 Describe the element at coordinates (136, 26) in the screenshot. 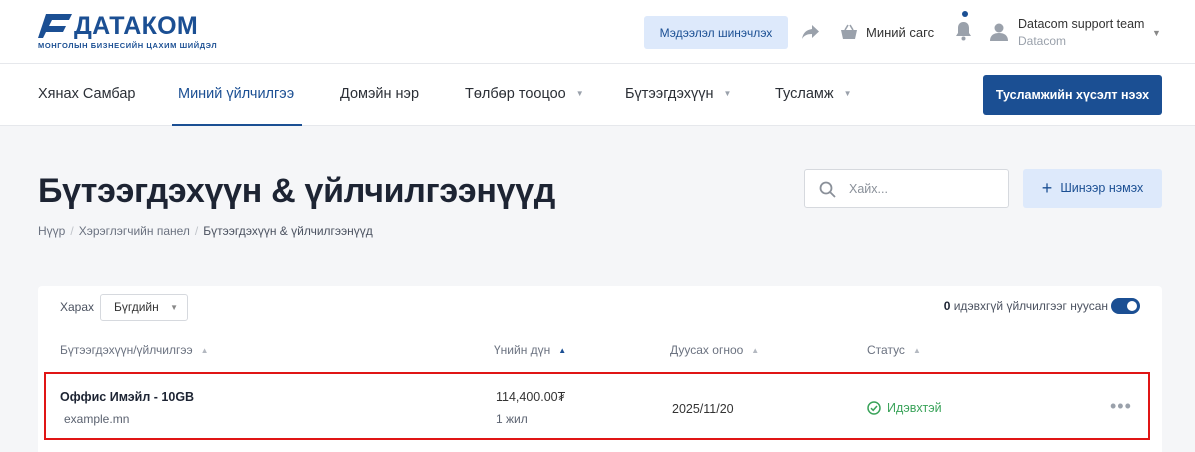

I see `logo-name: ДАТАКОМ` at that location.